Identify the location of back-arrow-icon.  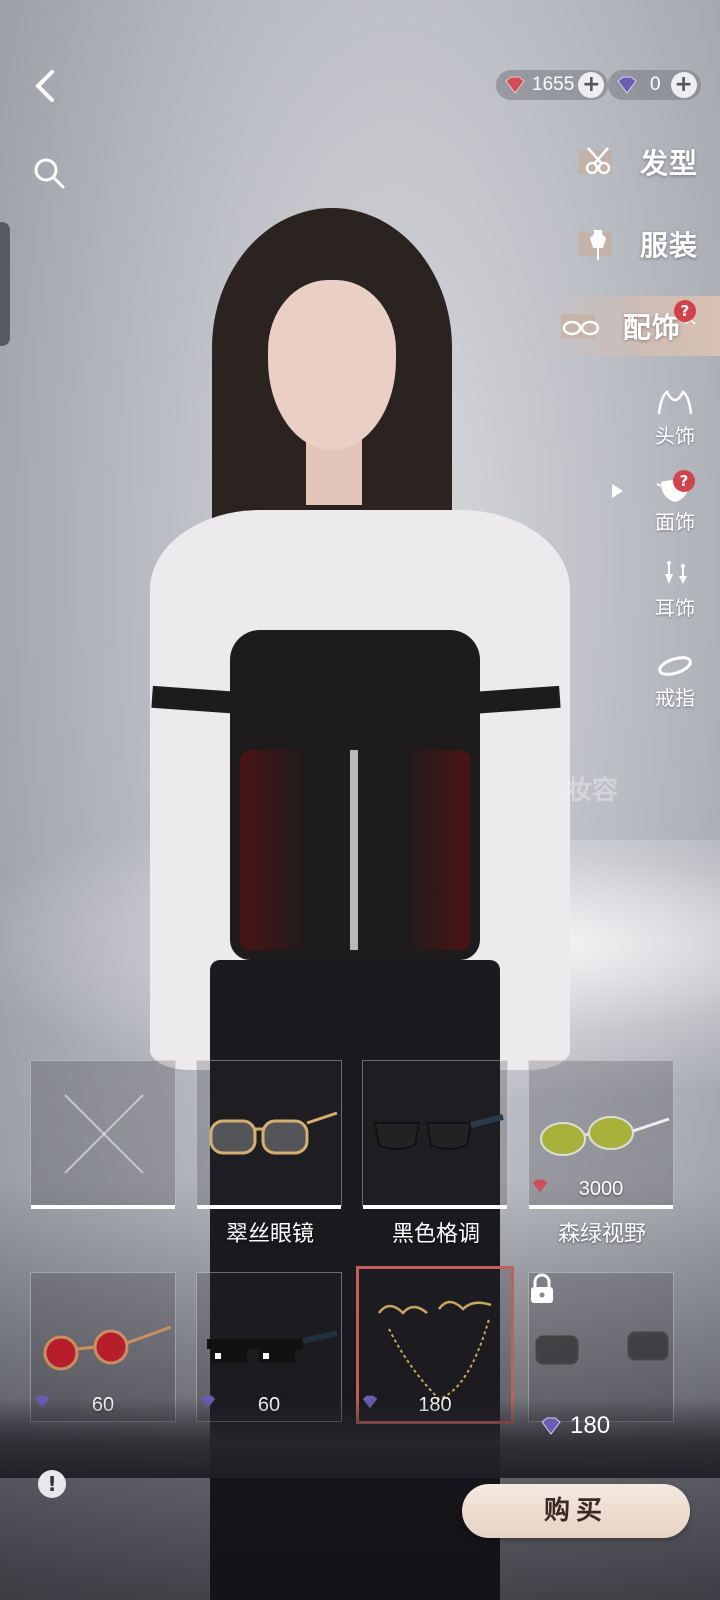
(44, 86).